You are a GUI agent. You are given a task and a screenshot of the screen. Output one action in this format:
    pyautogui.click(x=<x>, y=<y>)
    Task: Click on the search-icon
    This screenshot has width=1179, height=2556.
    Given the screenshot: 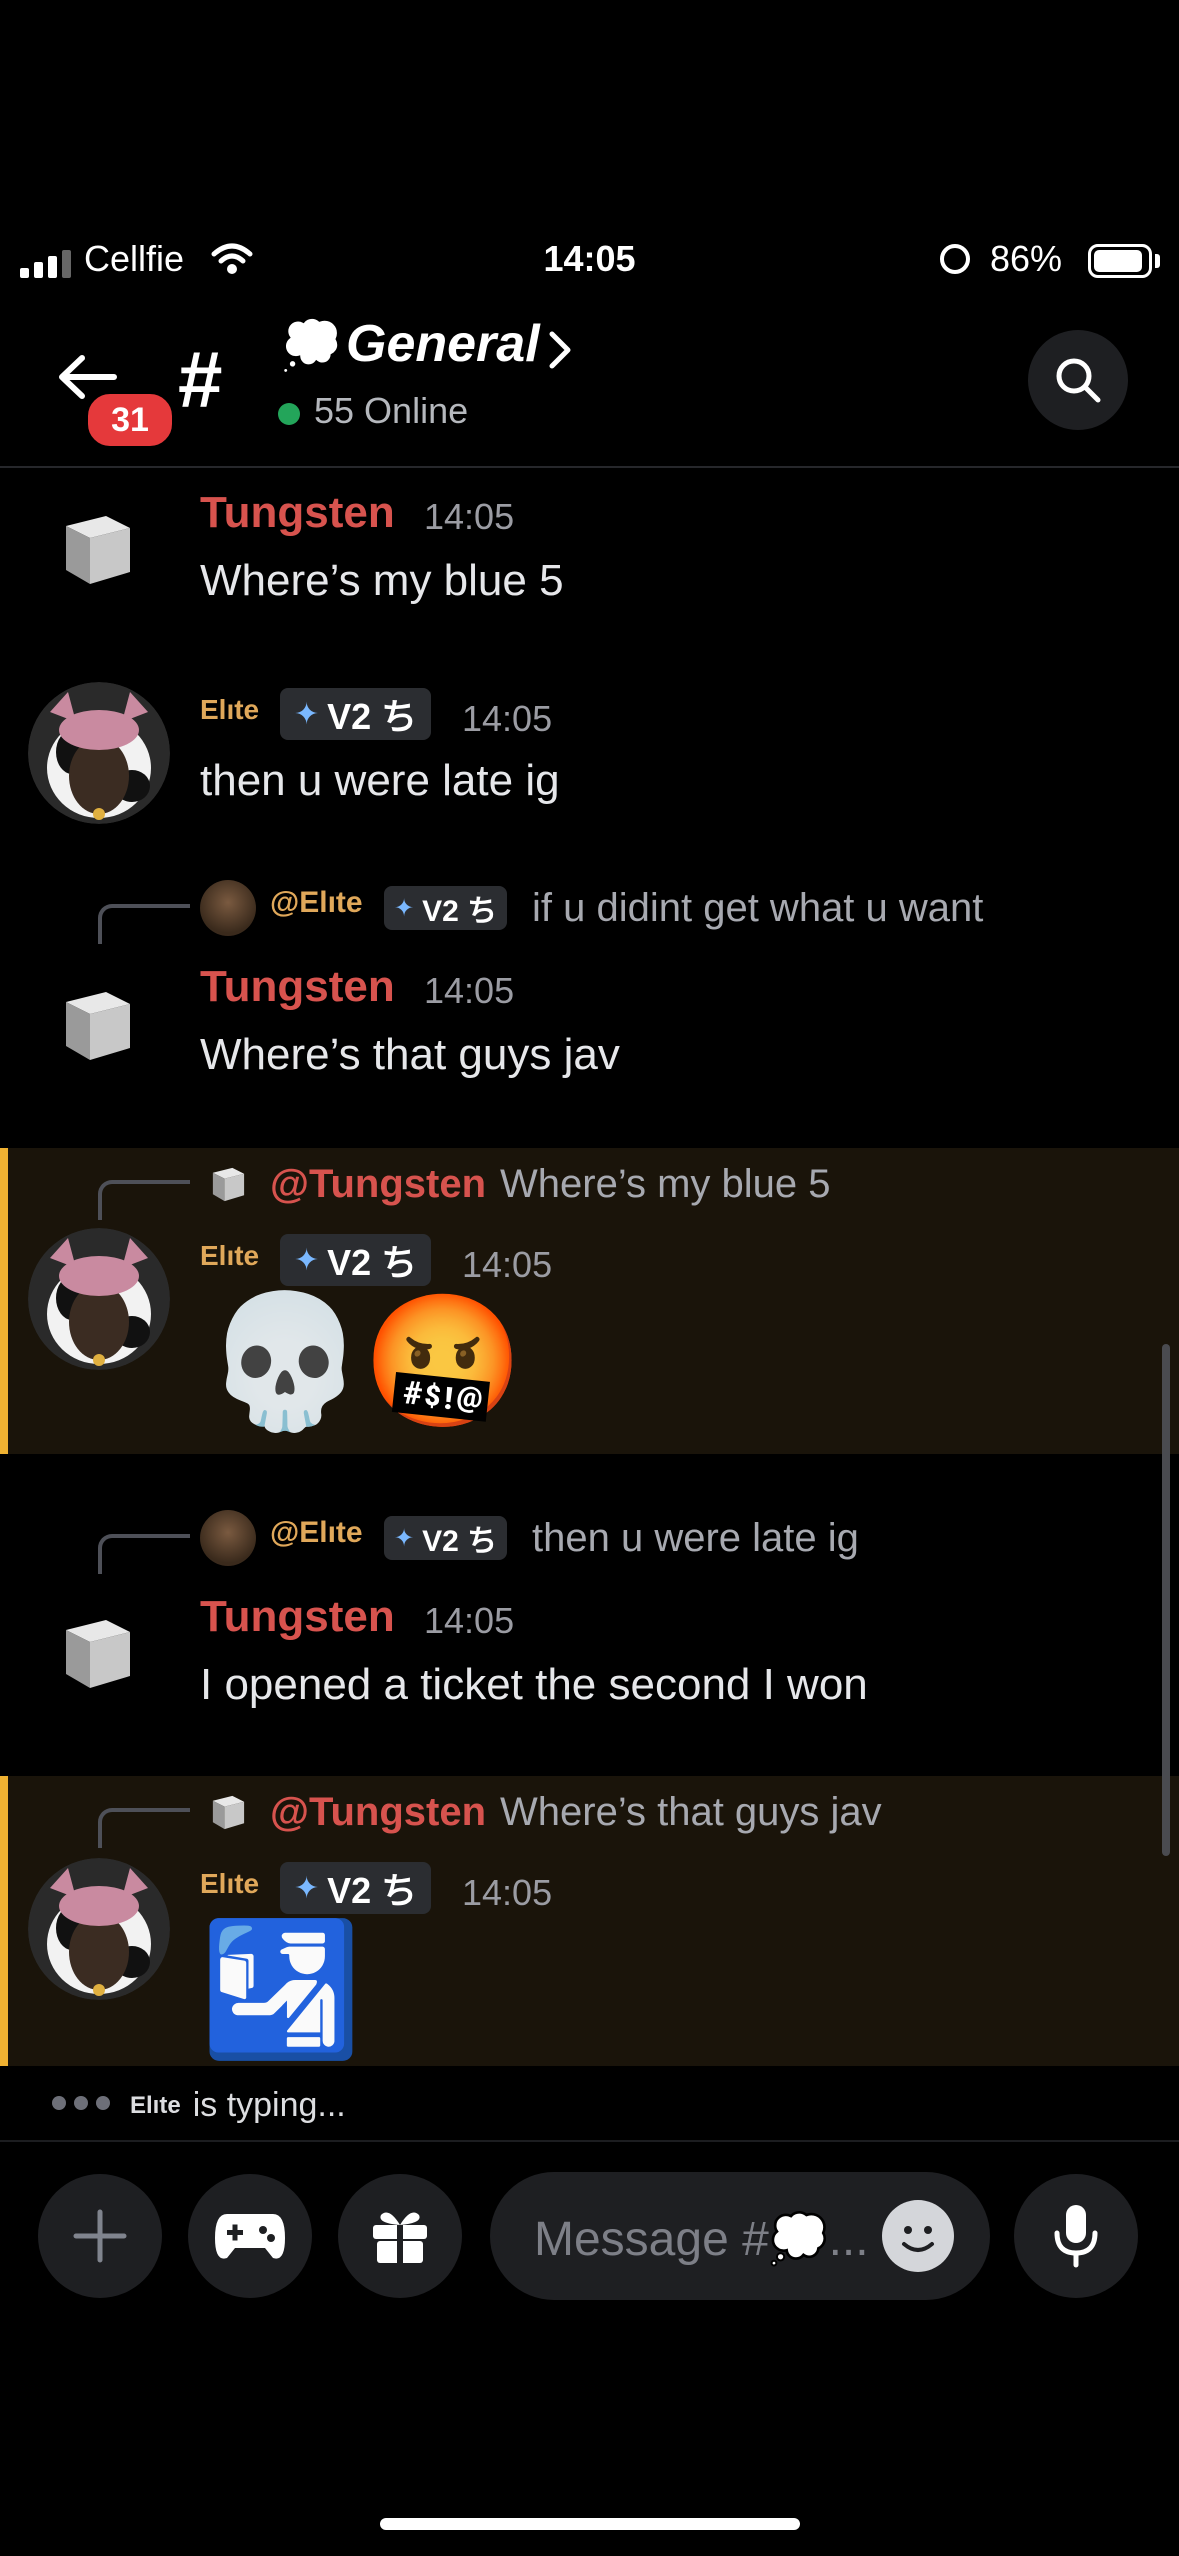 What is the action you would take?
    pyautogui.click(x=1078, y=380)
    